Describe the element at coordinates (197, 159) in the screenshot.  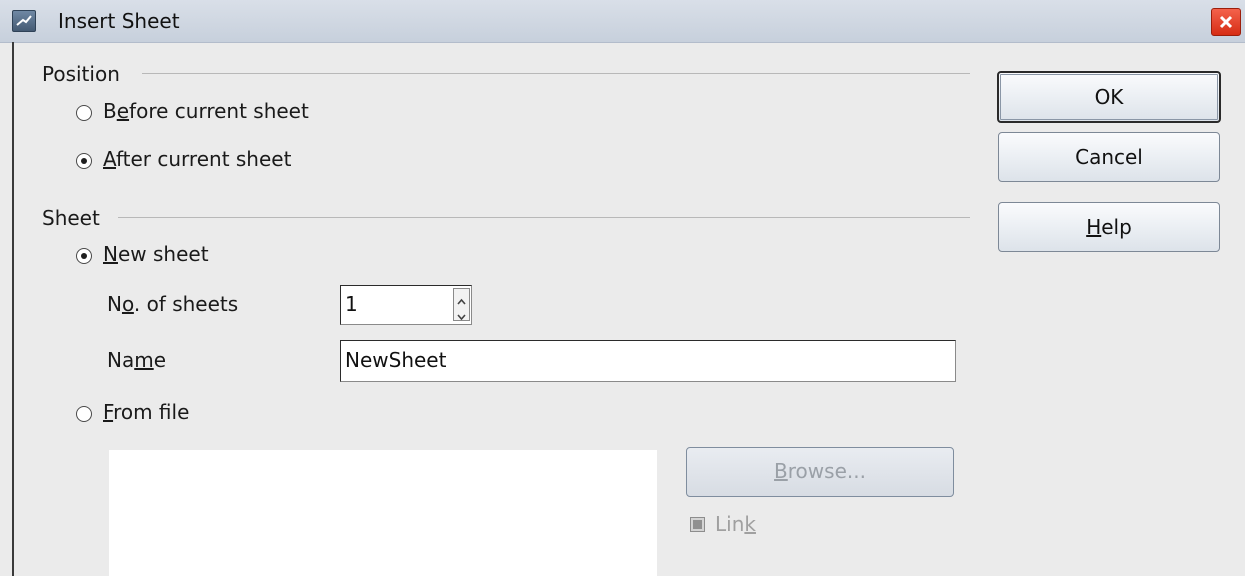
I see `radio-after-label: After current sheet` at that location.